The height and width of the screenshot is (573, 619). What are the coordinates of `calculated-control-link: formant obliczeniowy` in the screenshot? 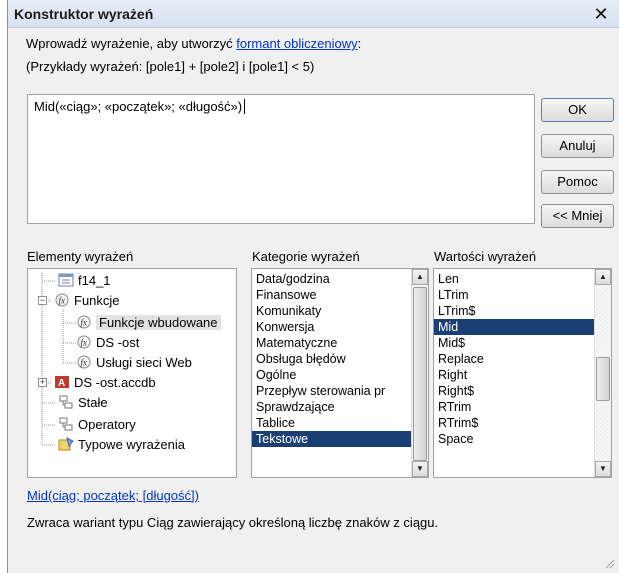 It's located at (296, 43).